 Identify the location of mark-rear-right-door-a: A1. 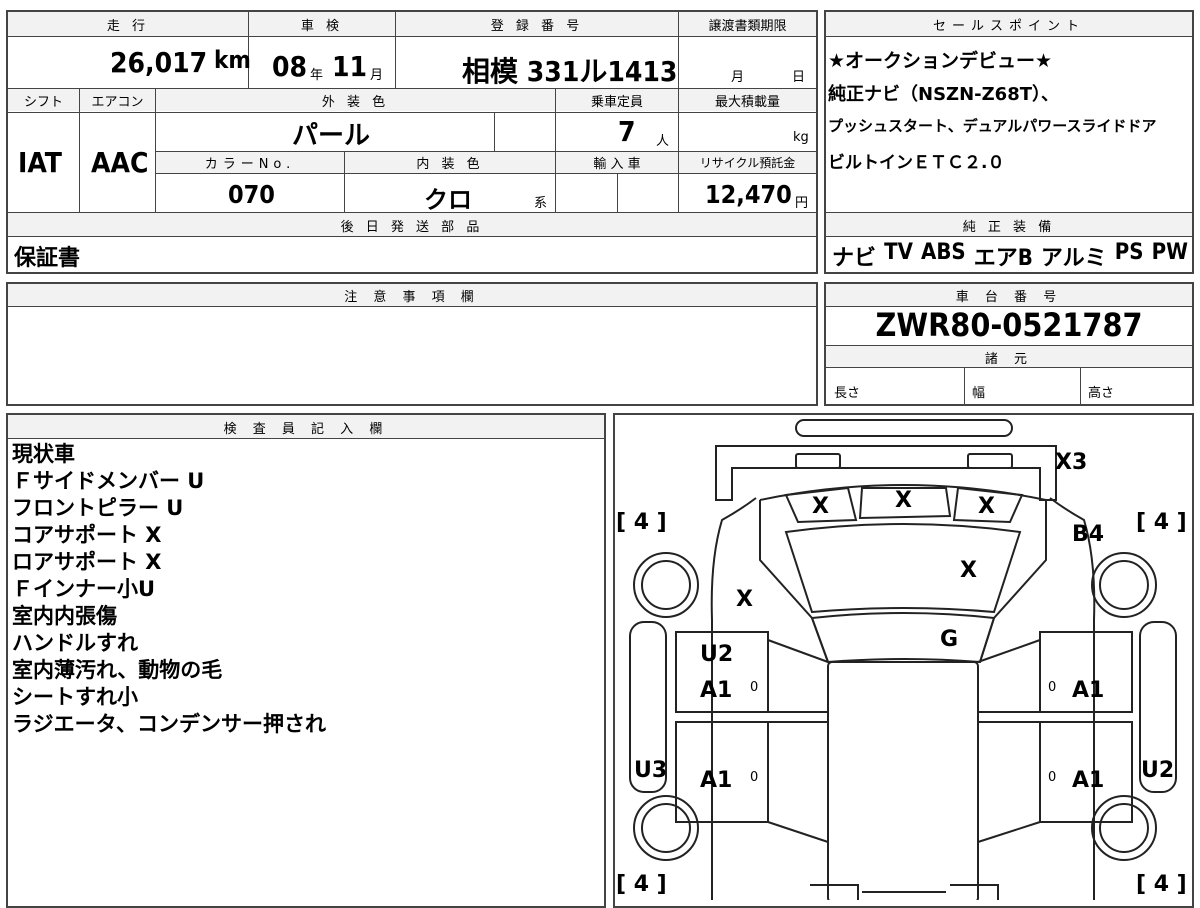
(1088, 780).